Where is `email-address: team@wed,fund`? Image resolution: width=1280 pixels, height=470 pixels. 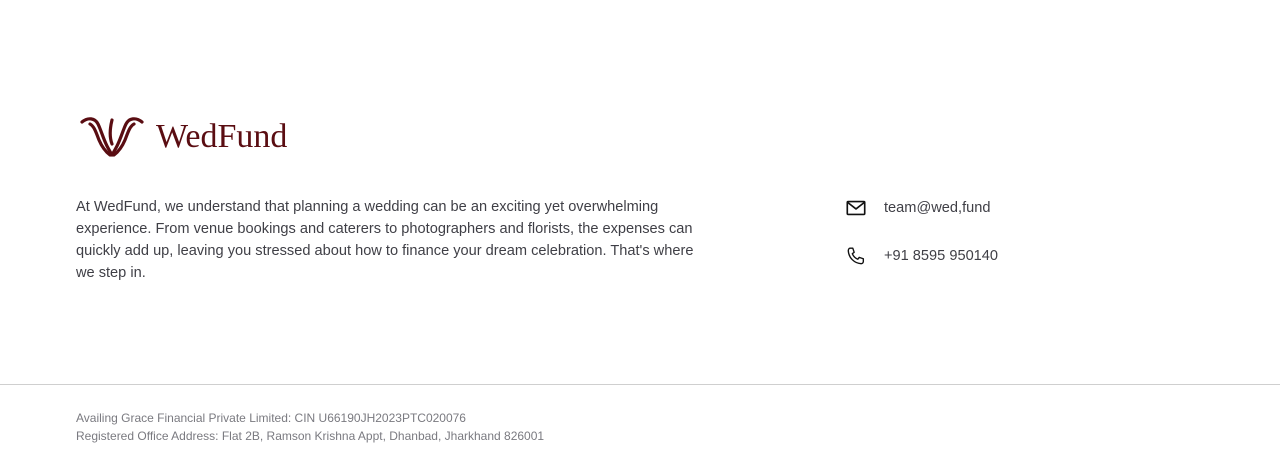
email-address: team@wed,fund is located at coordinates (937, 208).